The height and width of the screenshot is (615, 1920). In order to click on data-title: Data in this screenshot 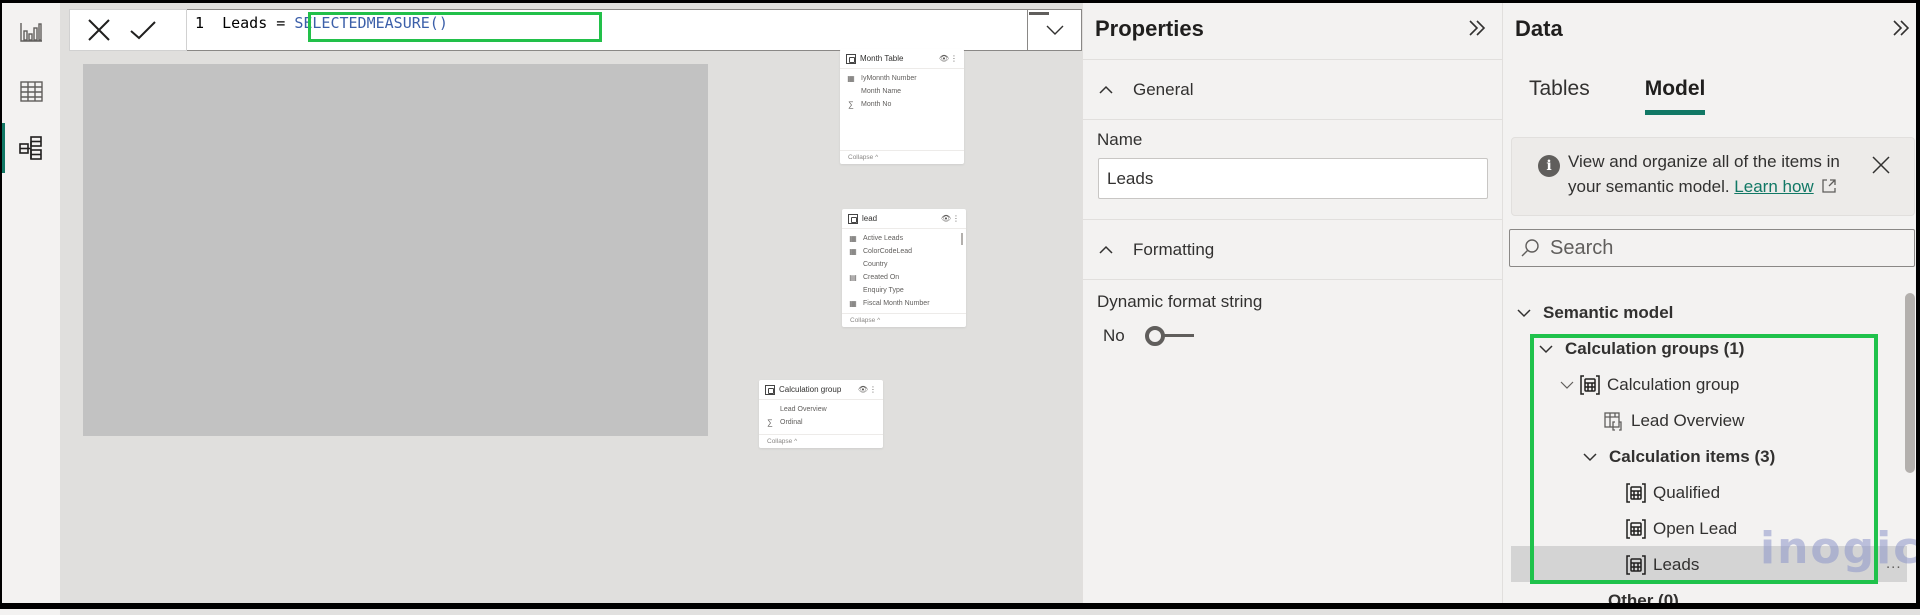, I will do `click(1539, 28)`.